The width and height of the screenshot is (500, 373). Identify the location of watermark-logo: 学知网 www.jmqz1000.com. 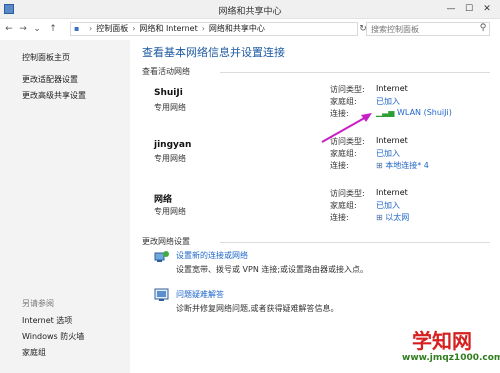
(450, 349).